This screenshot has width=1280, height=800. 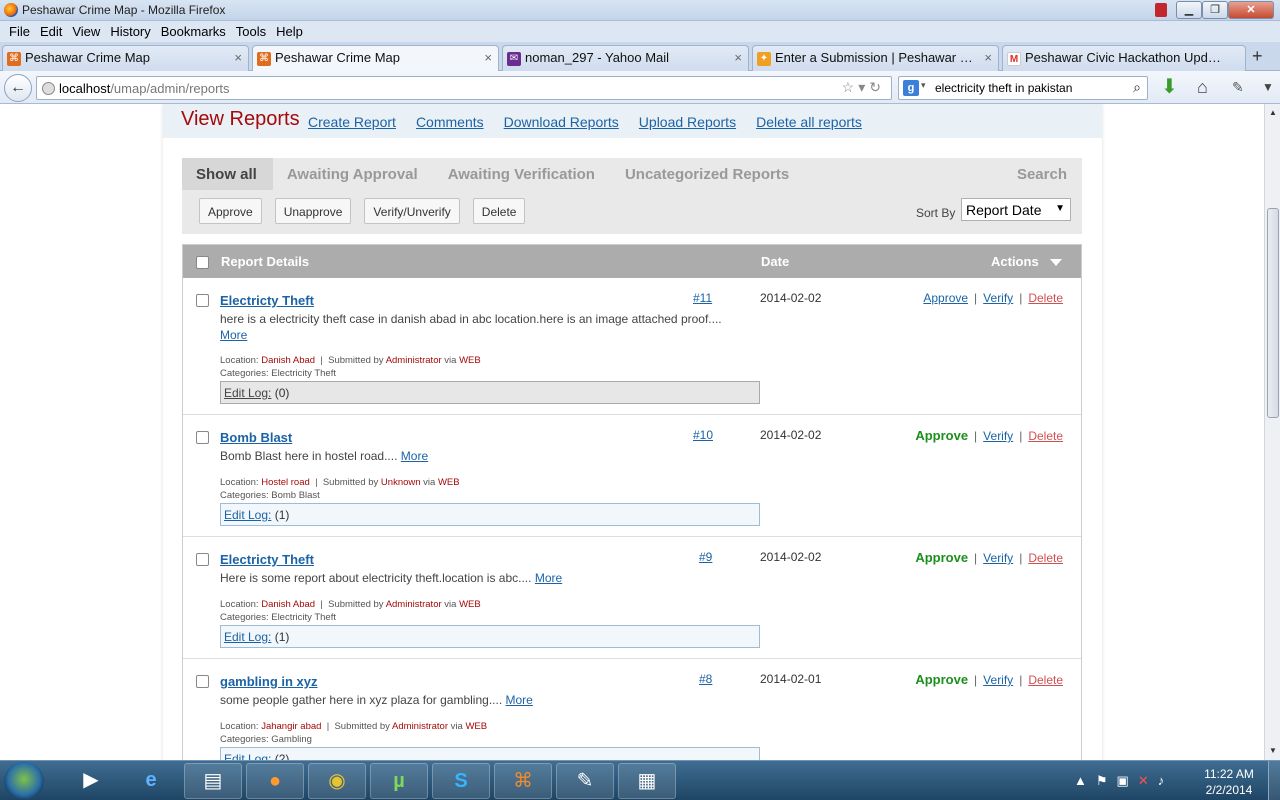 What do you see at coordinates (1056, 262) in the screenshot?
I see `actions-dropdown-icon` at bounding box center [1056, 262].